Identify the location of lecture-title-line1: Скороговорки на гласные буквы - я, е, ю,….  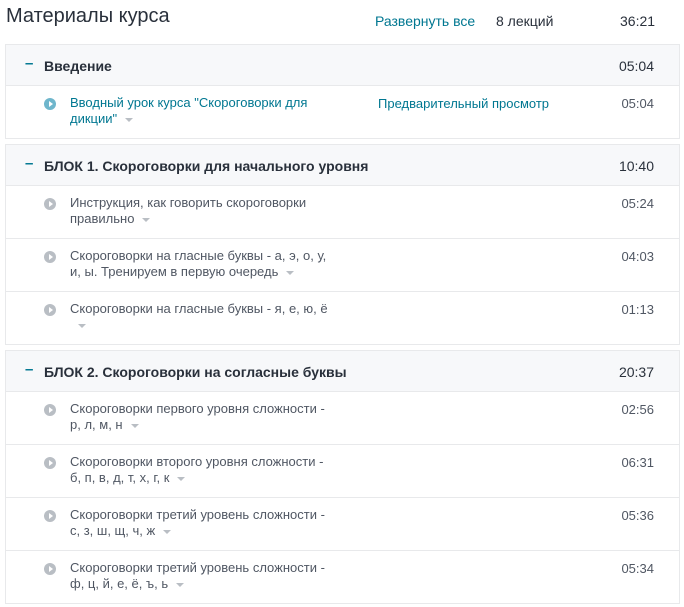
(199, 308).